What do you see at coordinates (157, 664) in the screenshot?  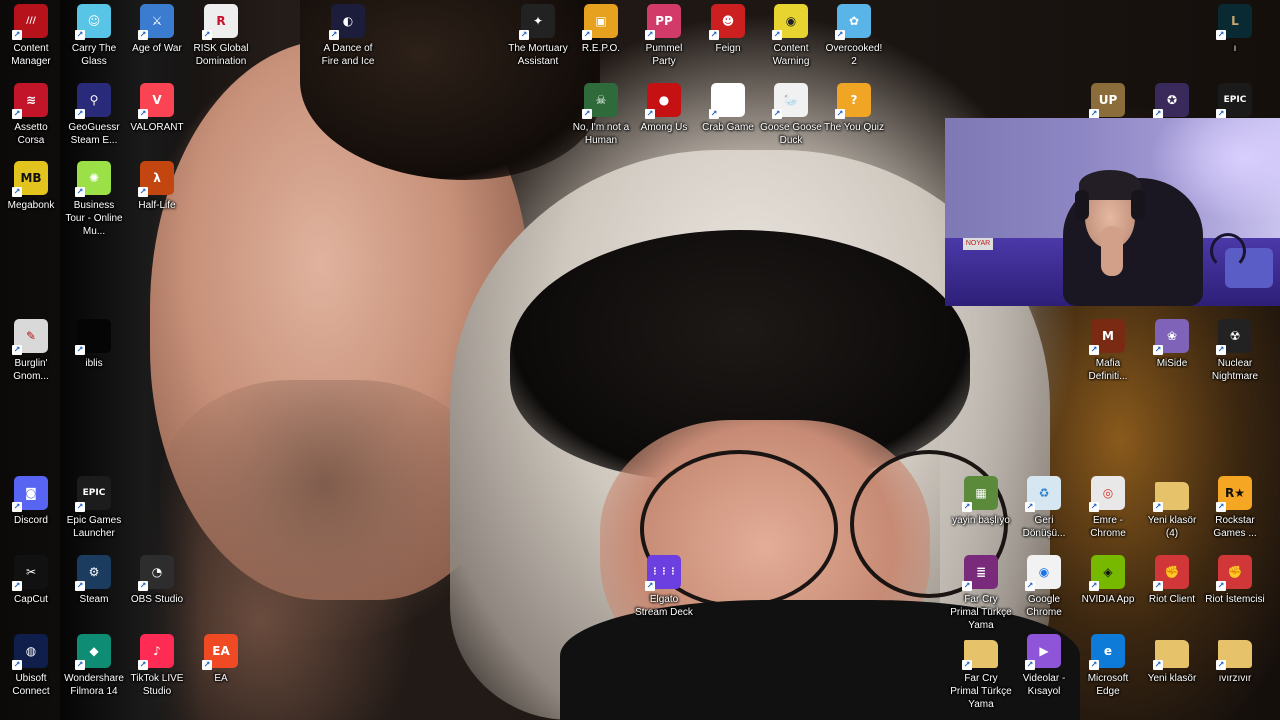 I see `desktop-shortcut: ♪ ↗ TikTok LIVE Studio` at bounding box center [157, 664].